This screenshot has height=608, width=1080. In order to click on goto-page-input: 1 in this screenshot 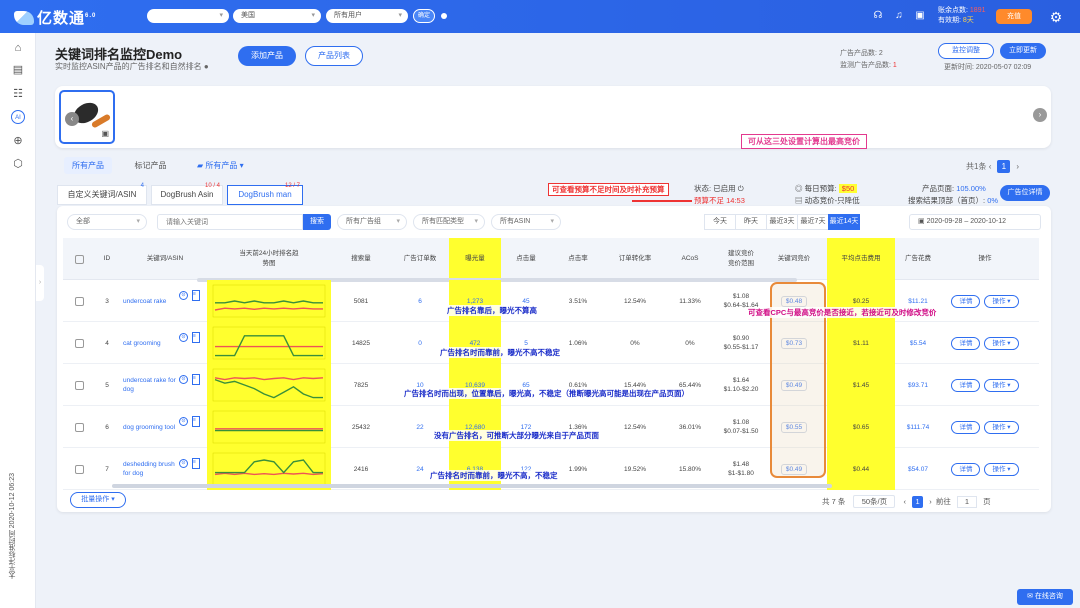, I will do `click(966, 502)`.